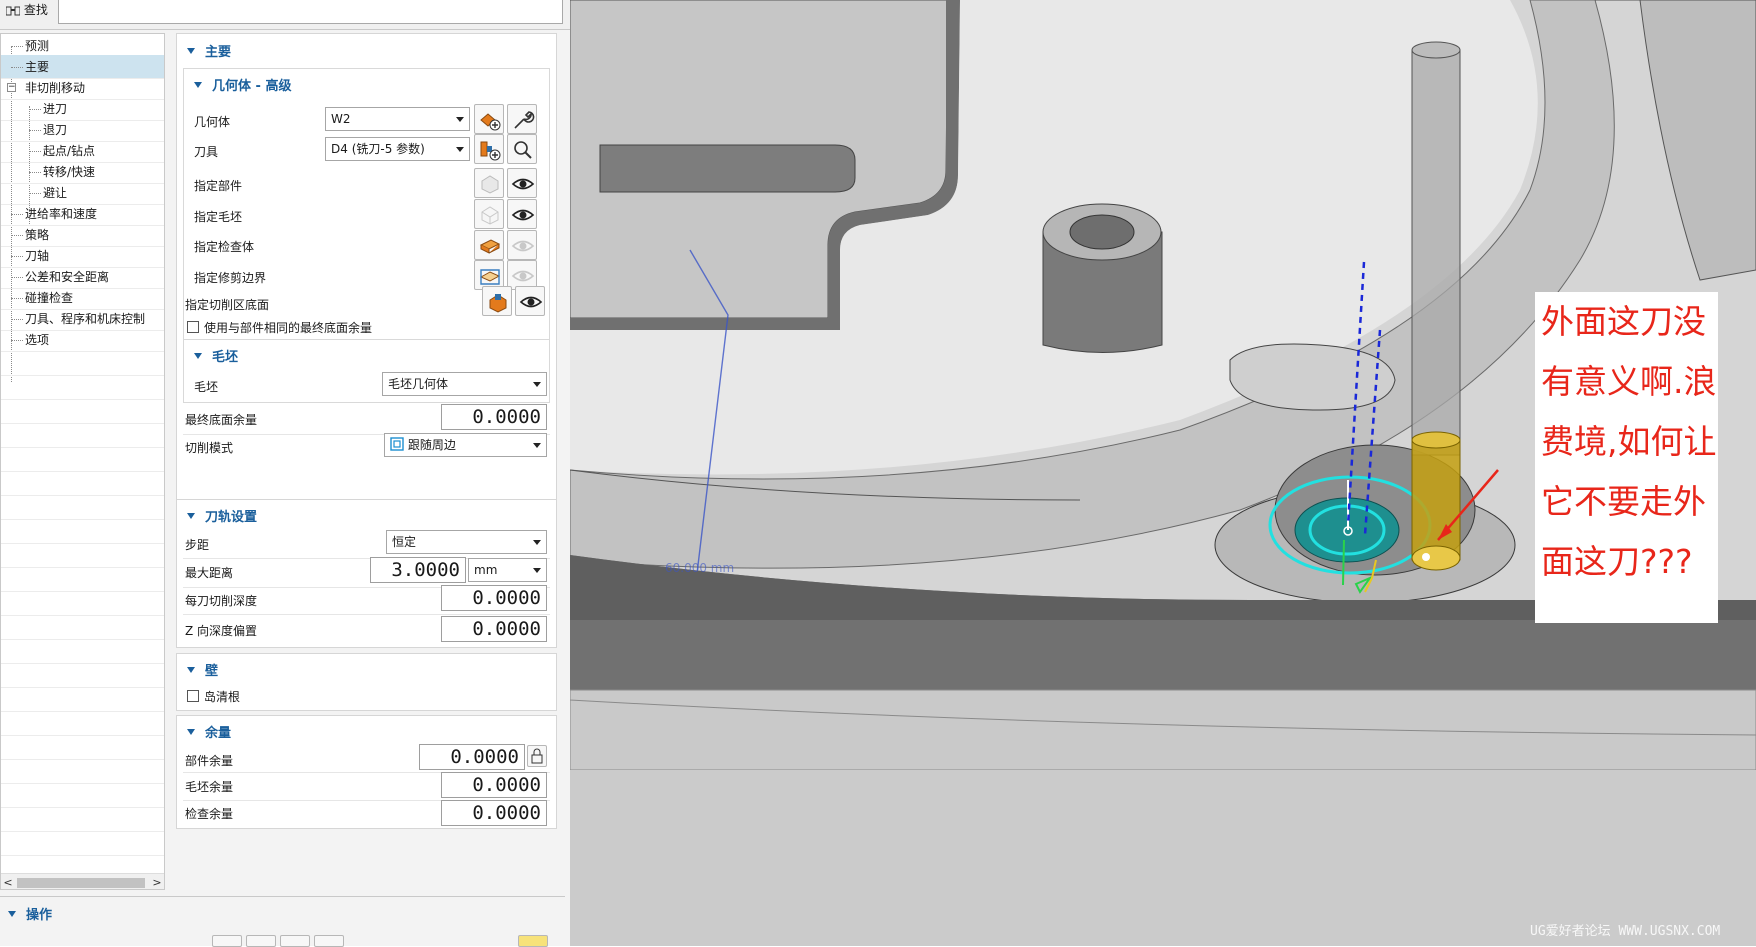 The width and height of the screenshot is (1756, 947). I want to click on edit-geometry-button, so click(522, 119).